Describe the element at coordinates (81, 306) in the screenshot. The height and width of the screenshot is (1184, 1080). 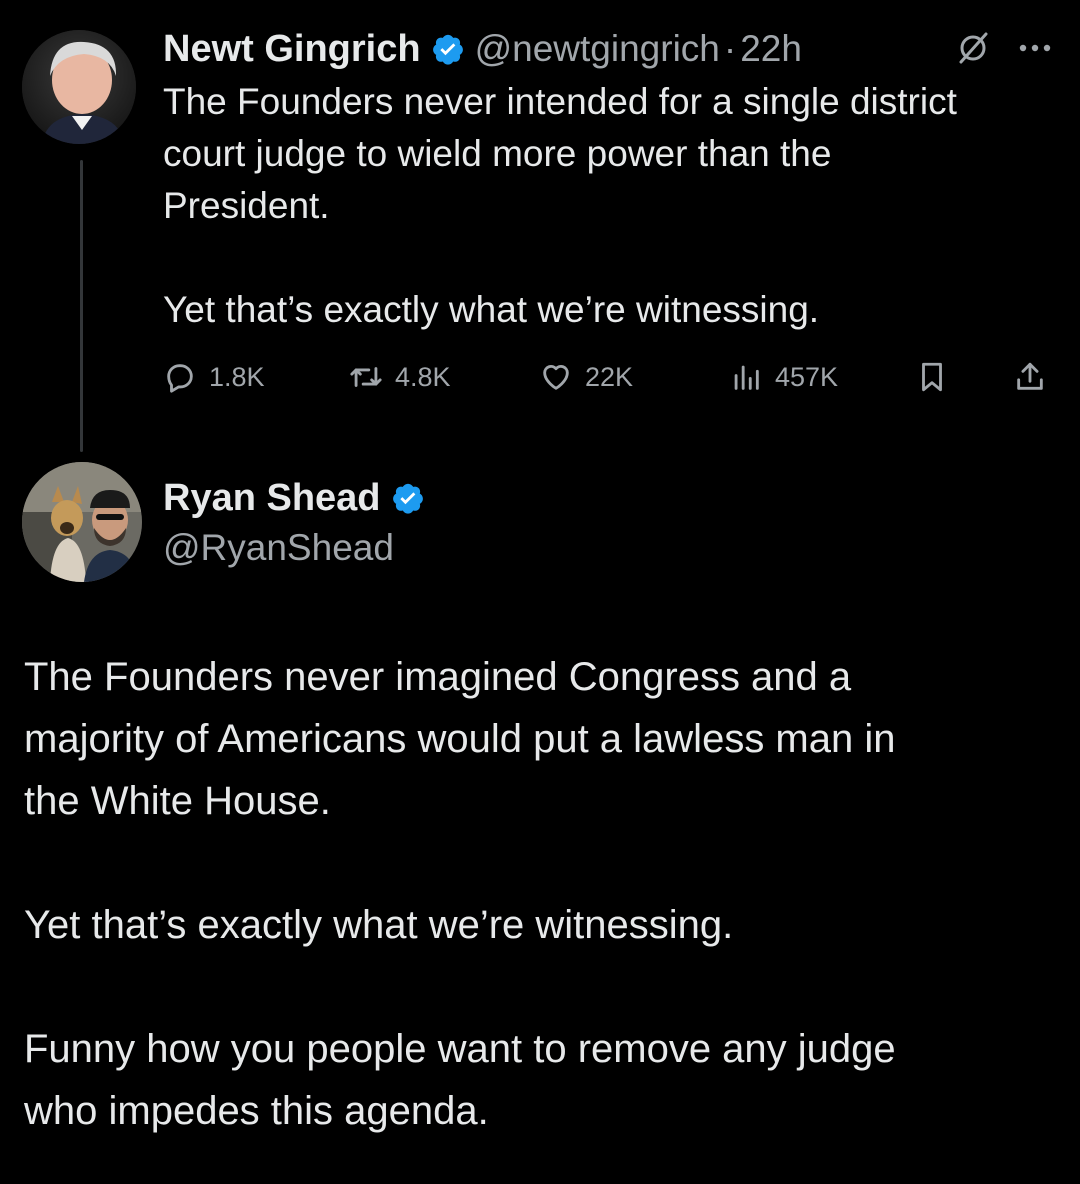
I see `thread-line` at that location.